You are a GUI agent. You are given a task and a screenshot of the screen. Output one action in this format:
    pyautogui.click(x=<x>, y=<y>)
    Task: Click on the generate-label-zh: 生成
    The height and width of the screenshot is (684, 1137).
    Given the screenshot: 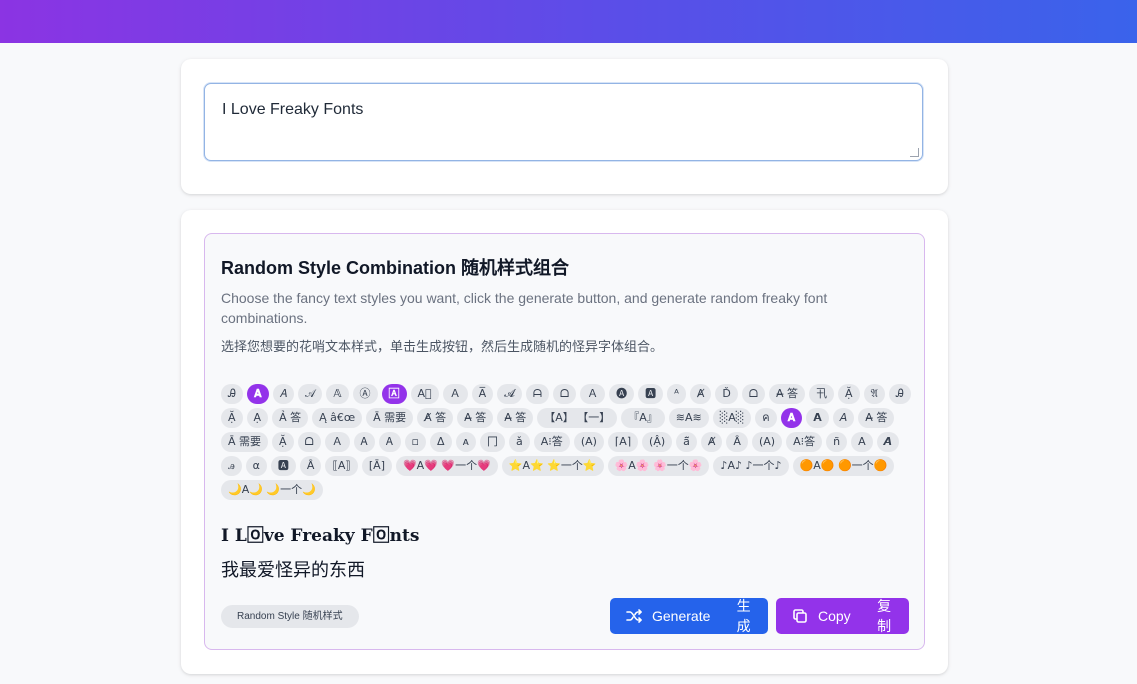 What is the action you would take?
    pyautogui.click(x=743, y=616)
    